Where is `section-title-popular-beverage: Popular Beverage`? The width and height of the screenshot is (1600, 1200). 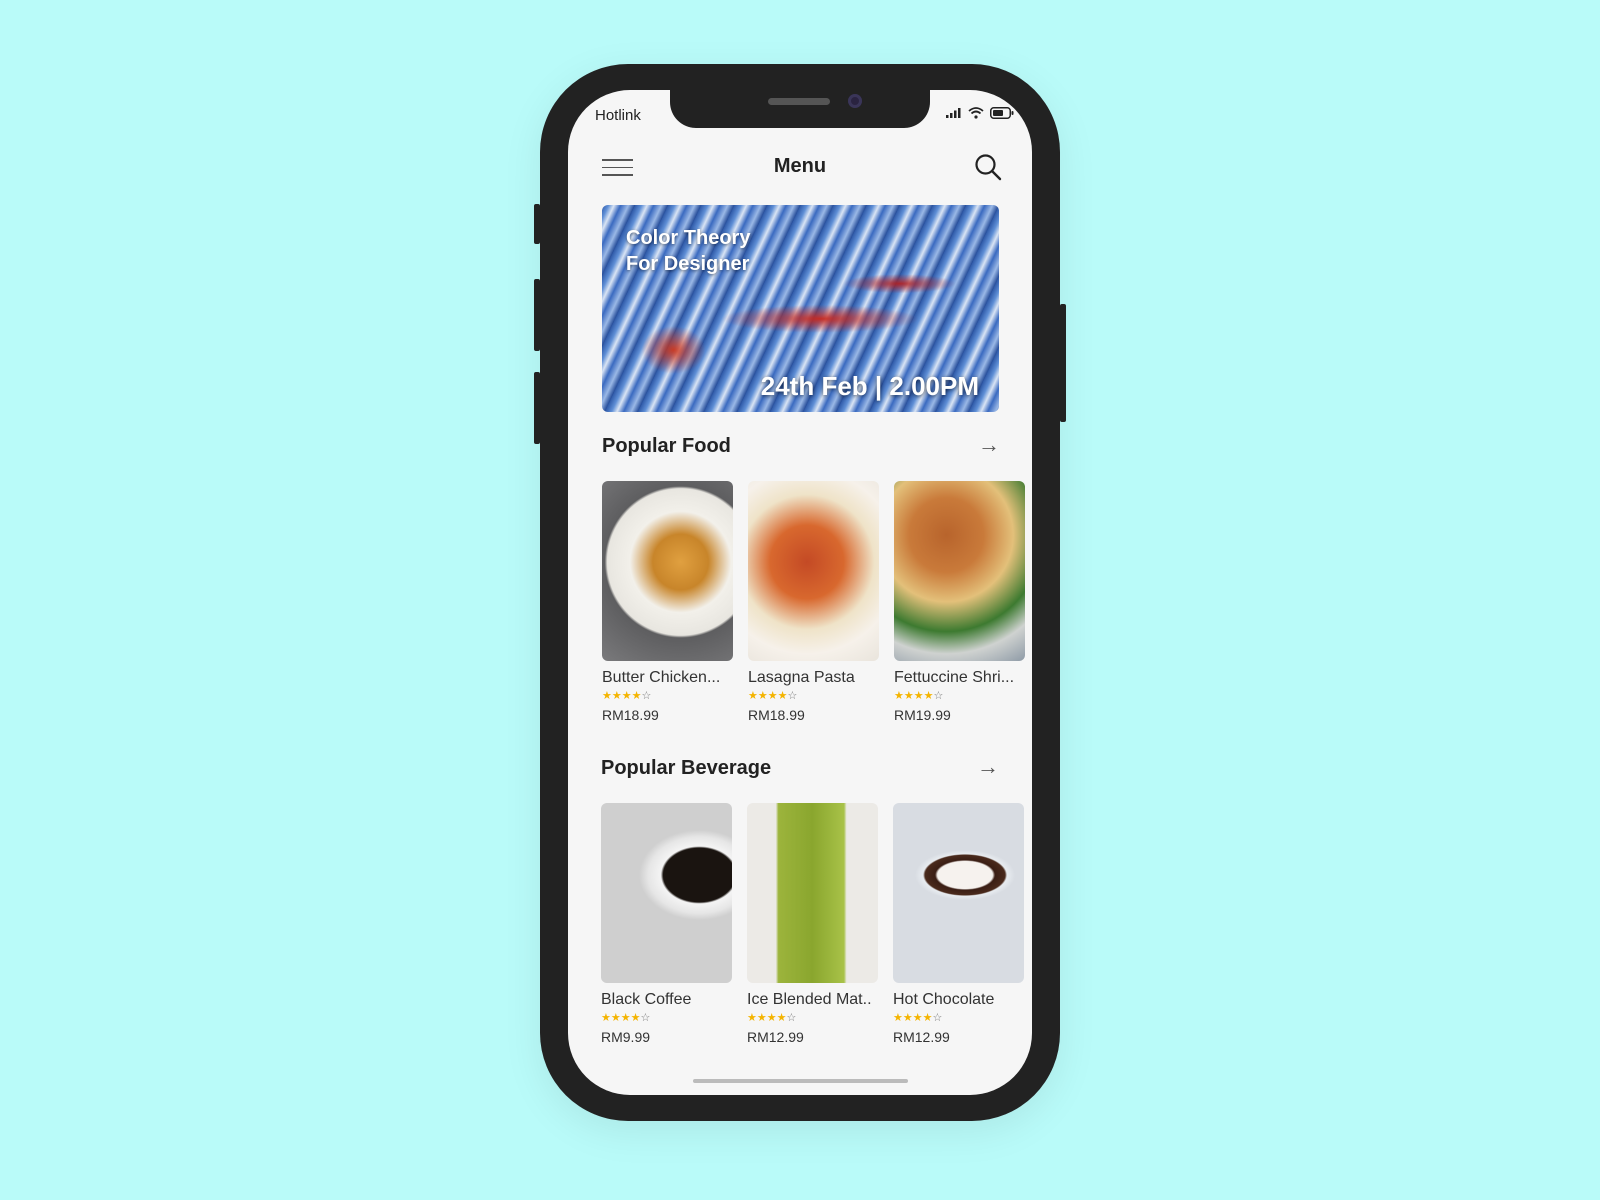 section-title-popular-beverage: Popular Beverage is located at coordinates (686, 768).